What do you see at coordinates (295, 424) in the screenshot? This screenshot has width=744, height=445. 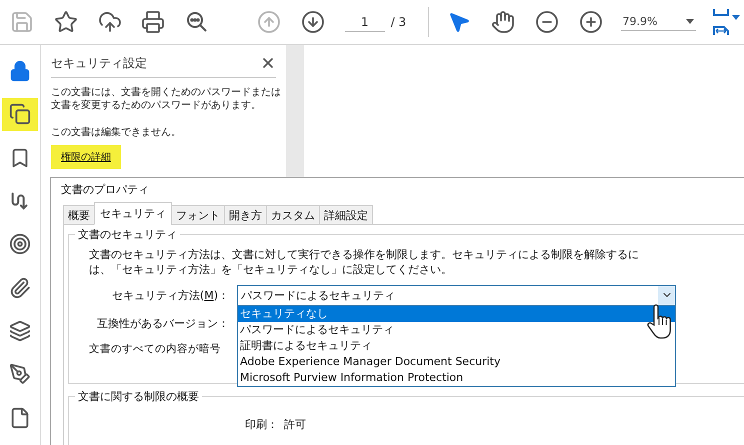 I see `restriction-value: 許可` at bounding box center [295, 424].